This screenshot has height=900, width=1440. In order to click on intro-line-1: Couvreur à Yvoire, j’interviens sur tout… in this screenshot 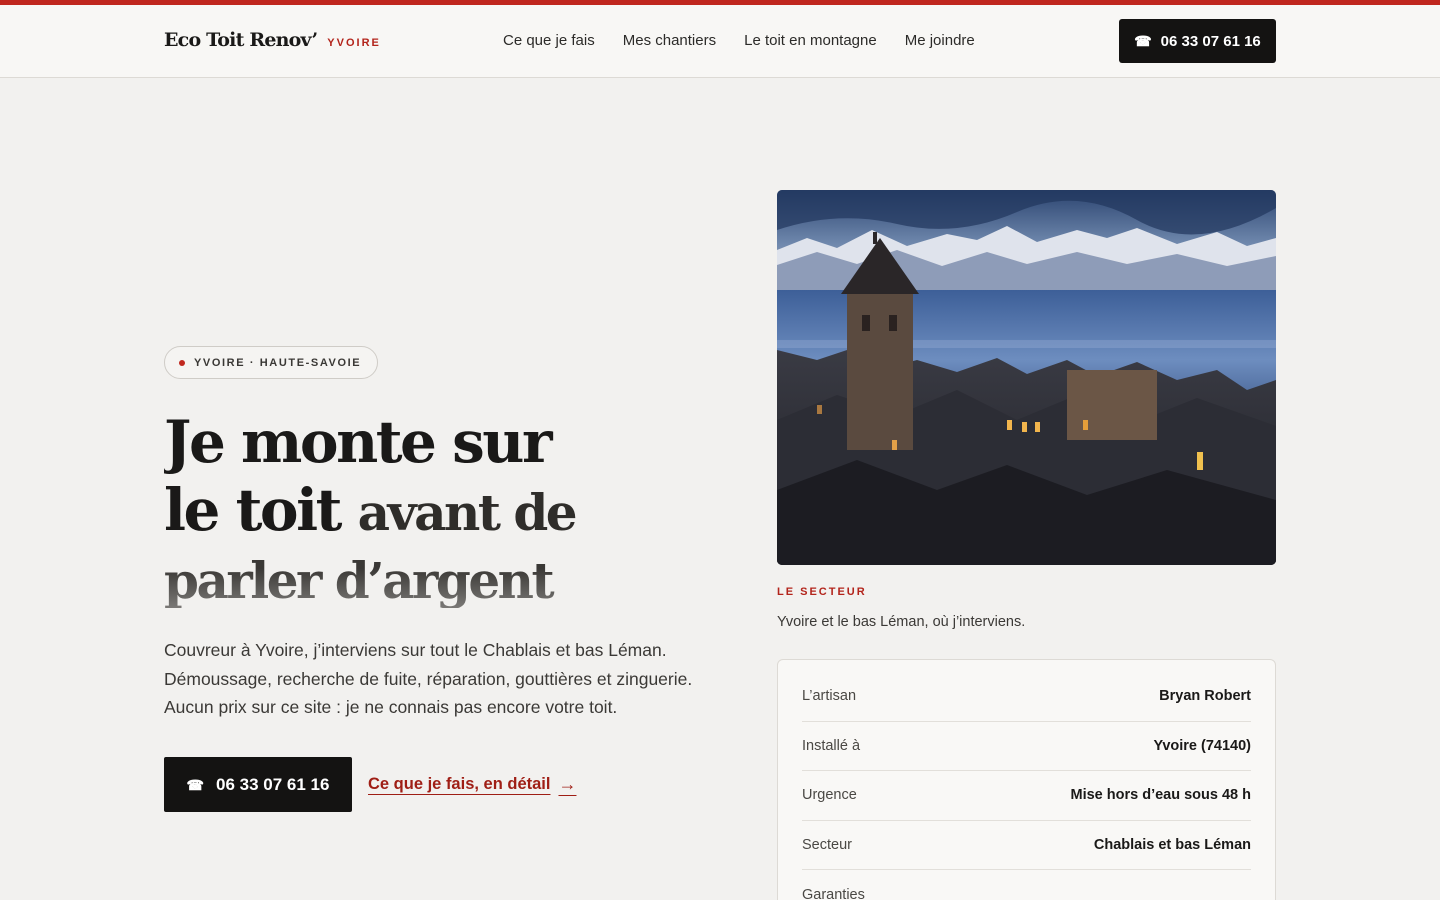, I will do `click(415, 650)`.